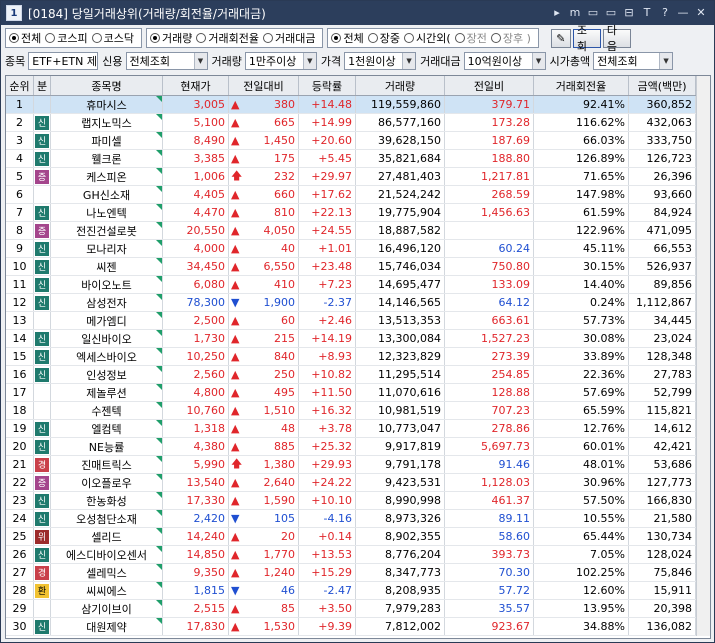  What do you see at coordinates (107, 518) in the screenshot?
I see `stock-name-cell: 오성첨단소재` at bounding box center [107, 518].